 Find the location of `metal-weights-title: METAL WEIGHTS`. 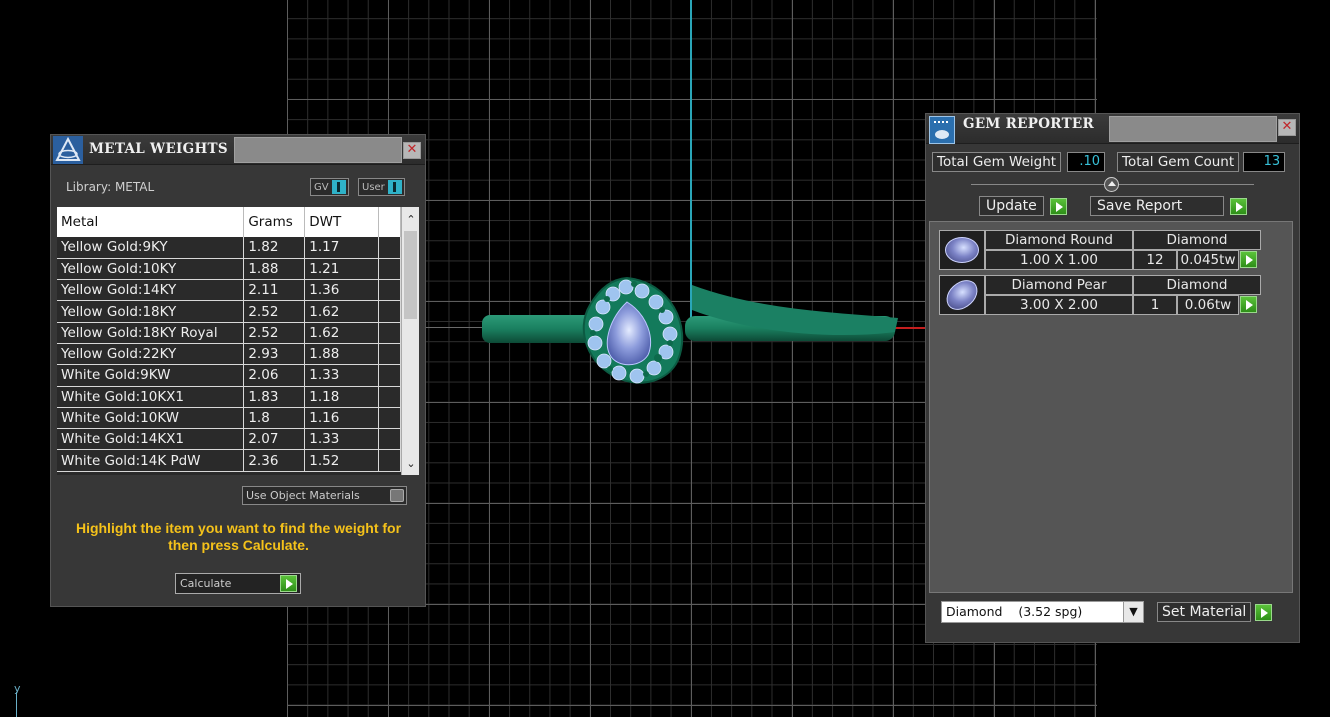

metal-weights-title: METAL WEIGHTS is located at coordinates (158, 149).